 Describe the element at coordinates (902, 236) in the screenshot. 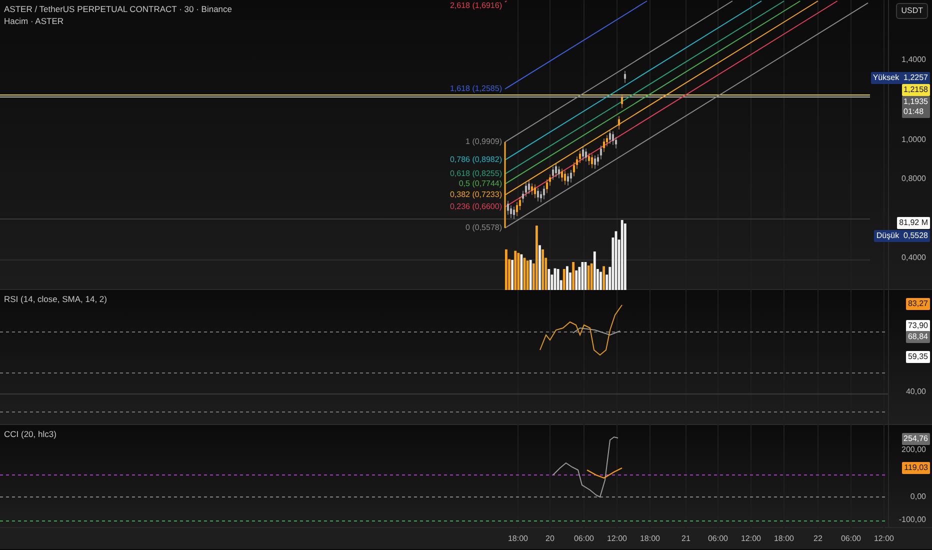

I see `price-tag: Düşük 0,5528` at that location.